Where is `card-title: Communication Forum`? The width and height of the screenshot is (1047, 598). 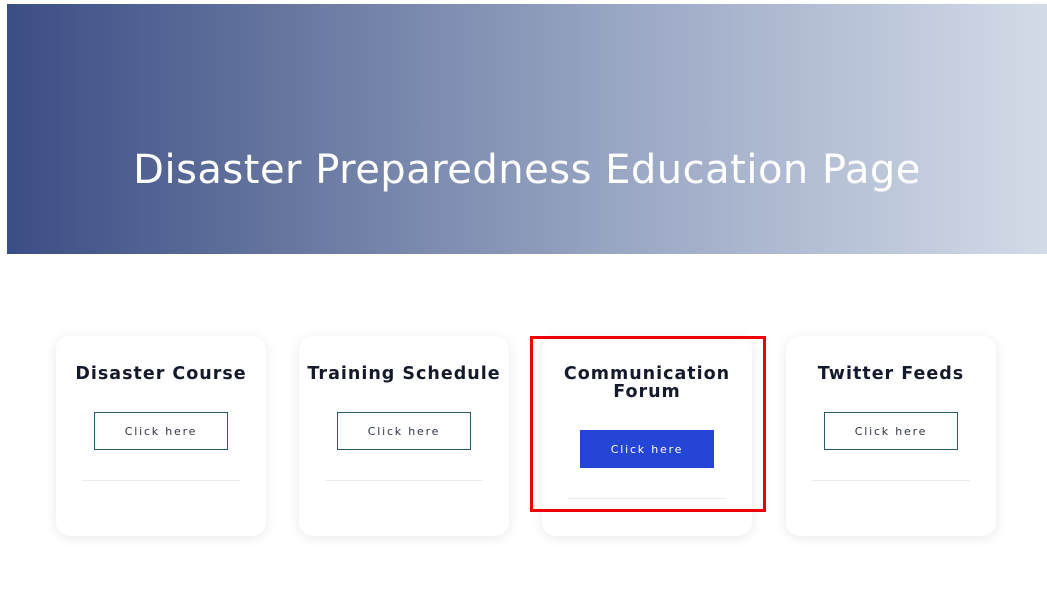 card-title: Communication Forum is located at coordinates (647, 383).